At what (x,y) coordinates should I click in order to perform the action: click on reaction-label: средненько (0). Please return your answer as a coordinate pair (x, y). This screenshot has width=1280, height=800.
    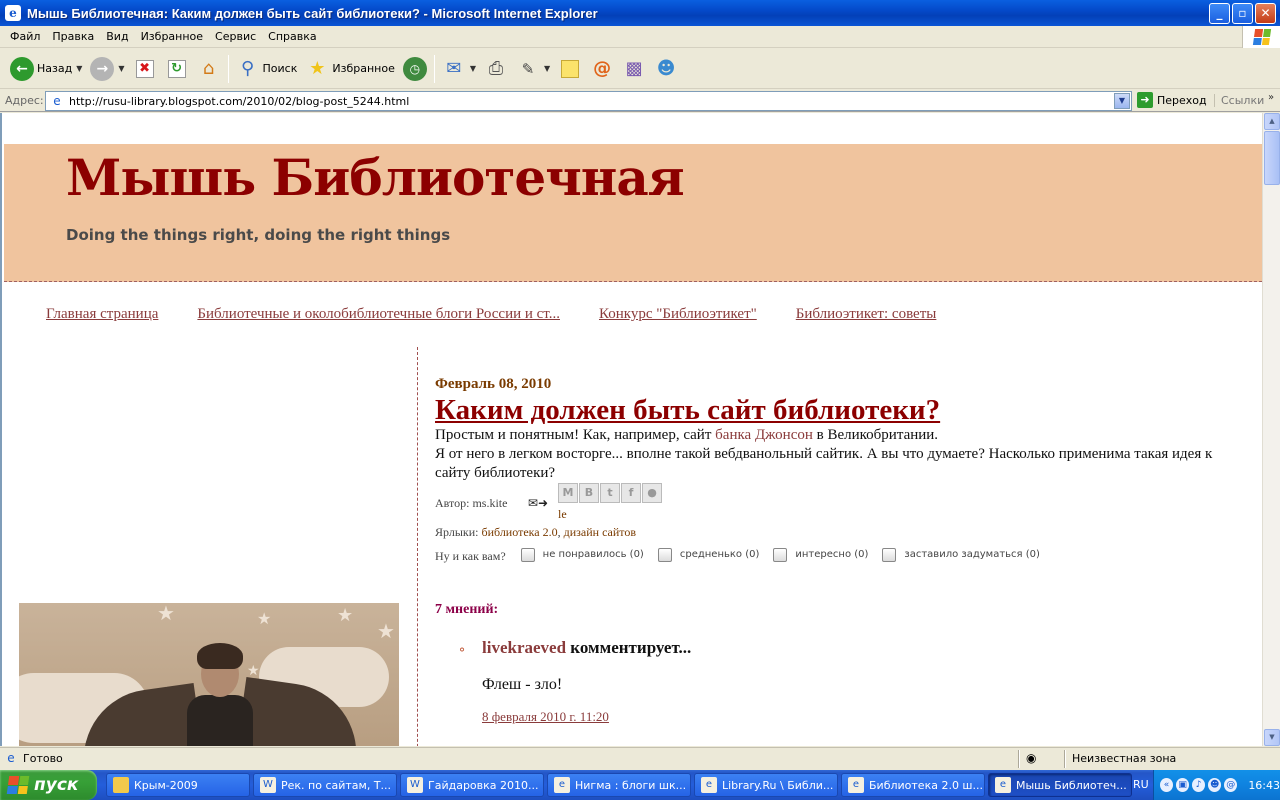
    Looking at the image, I should click on (719, 554).